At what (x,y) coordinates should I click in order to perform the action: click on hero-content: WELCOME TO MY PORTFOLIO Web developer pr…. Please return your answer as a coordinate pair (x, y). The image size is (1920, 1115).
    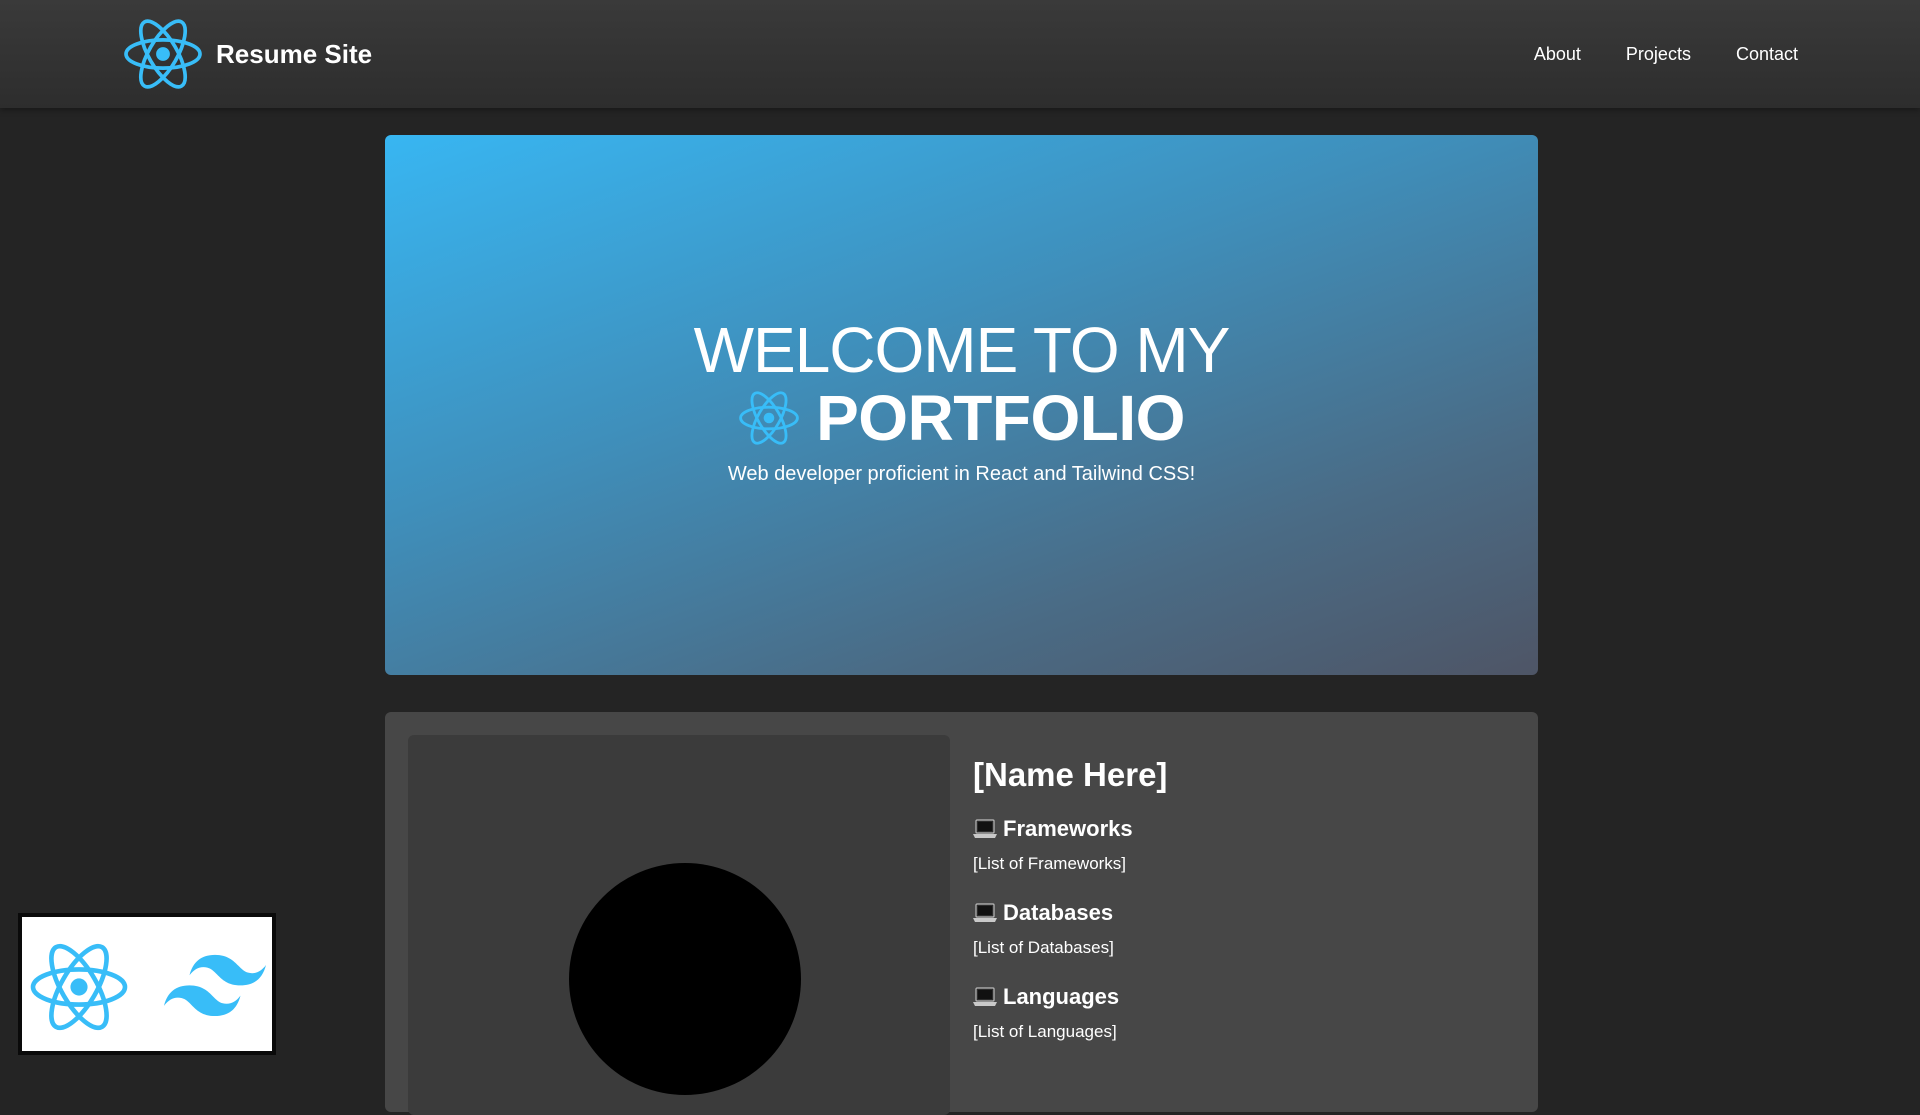
    Looking at the image, I should click on (961, 400).